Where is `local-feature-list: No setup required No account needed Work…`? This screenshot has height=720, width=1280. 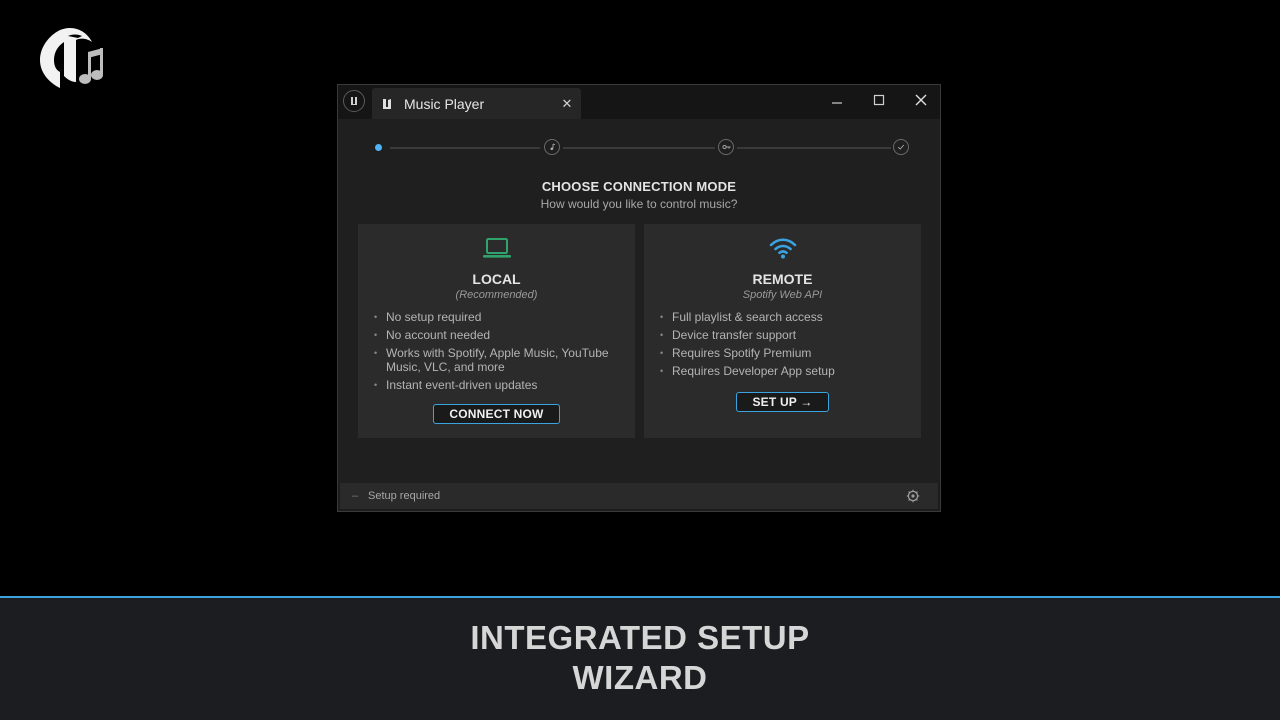 local-feature-list: No setup required No account needed Work… is located at coordinates (499, 353).